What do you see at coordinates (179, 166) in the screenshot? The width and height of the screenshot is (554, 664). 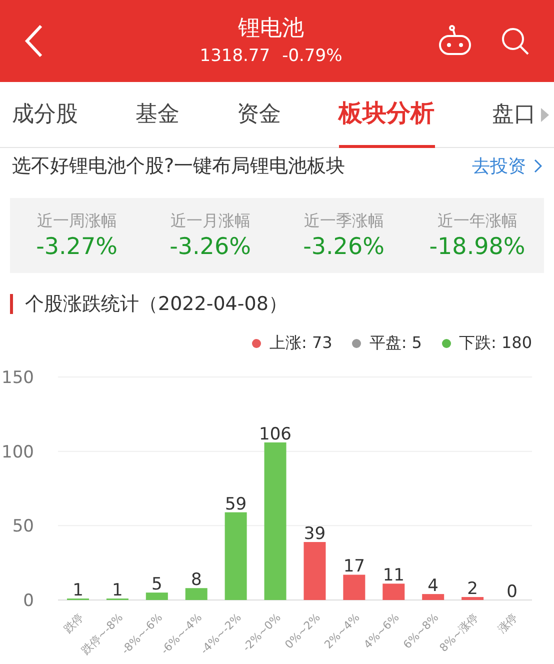 I see `promo-text: 选不好锂电池个股?一键布局锂电池板块` at bounding box center [179, 166].